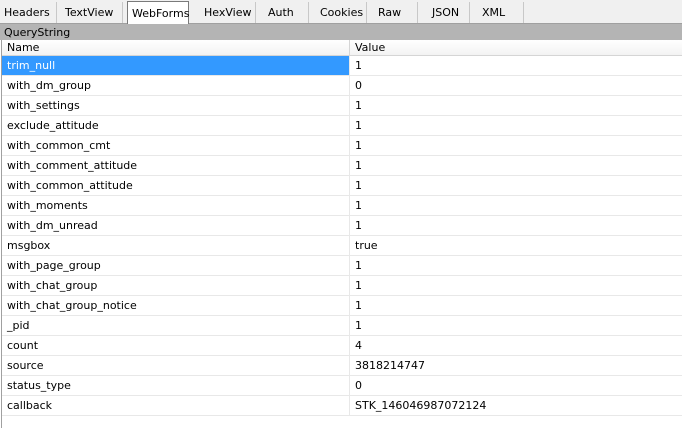 The image size is (682, 428). I want to click on table-row: with_chat_group 1, so click(342, 286).